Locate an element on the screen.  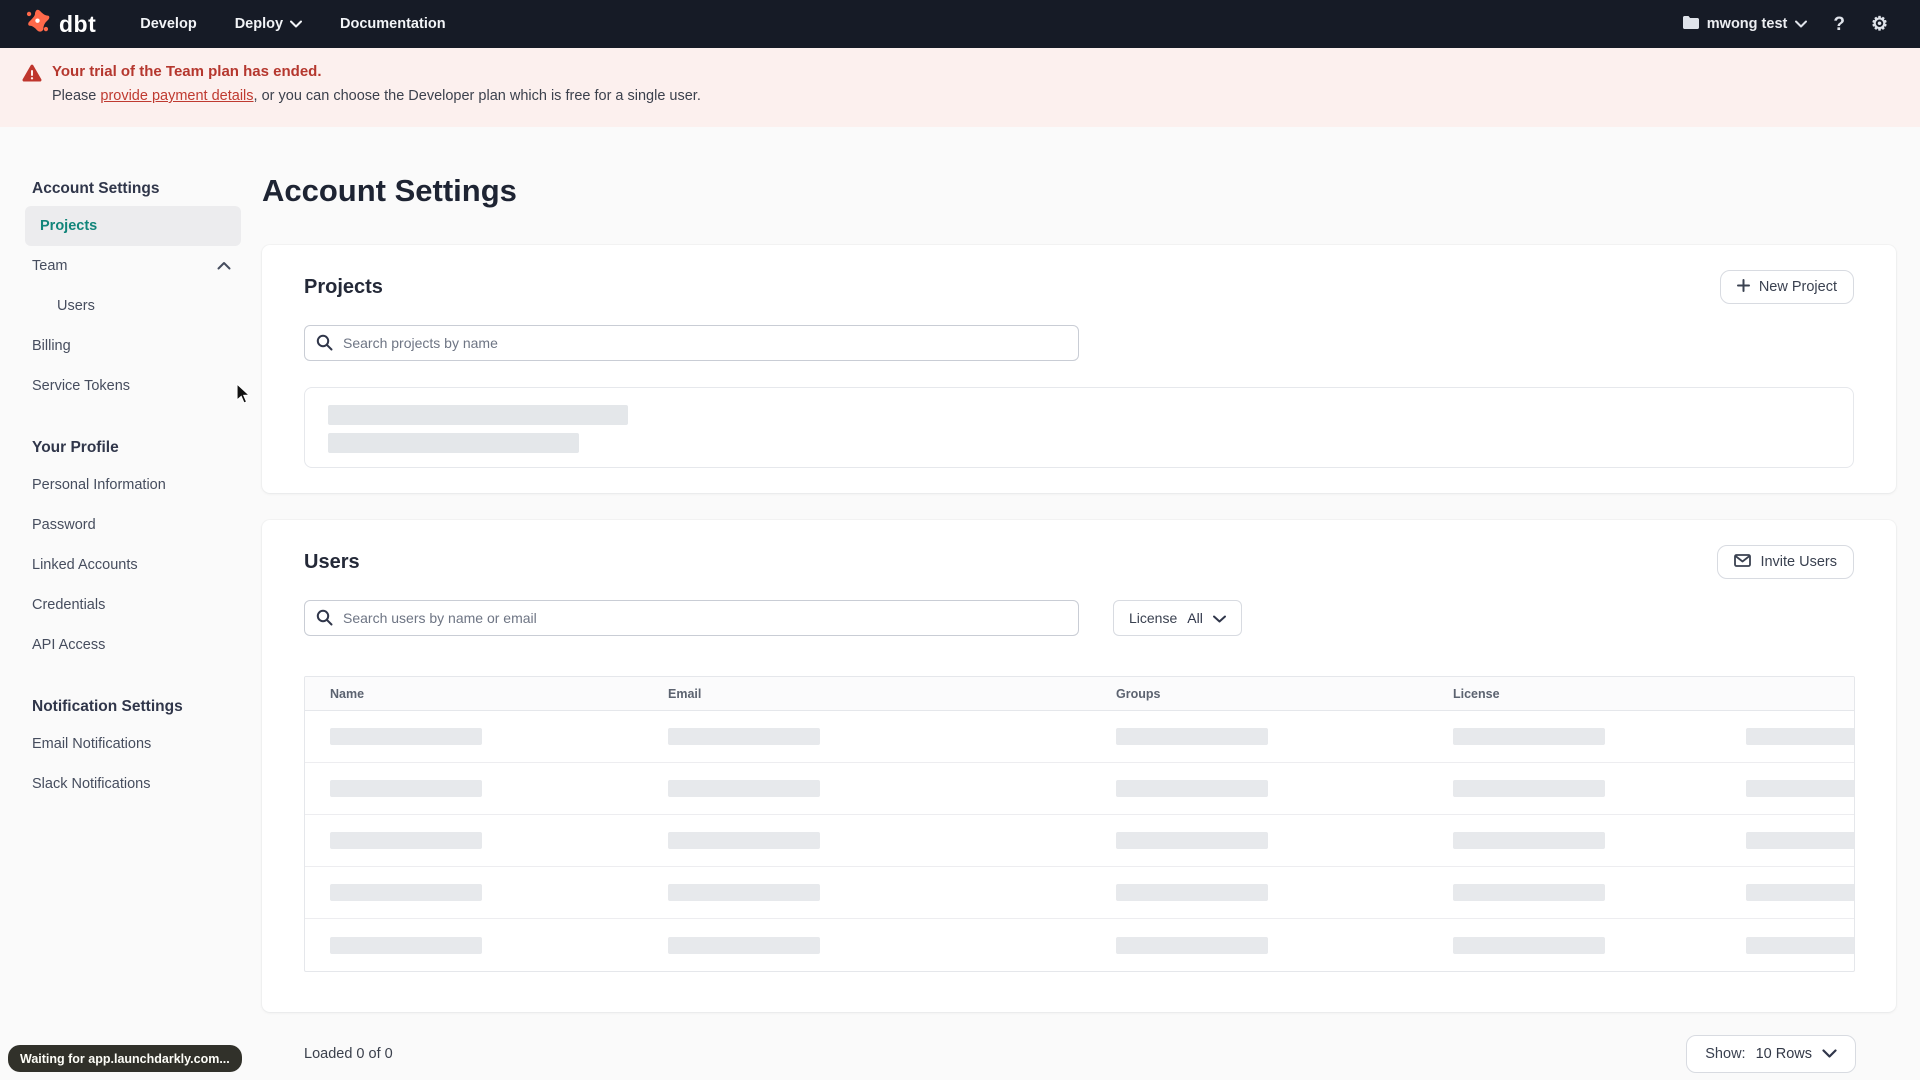
account-name: mwong test is located at coordinates (1747, 24).